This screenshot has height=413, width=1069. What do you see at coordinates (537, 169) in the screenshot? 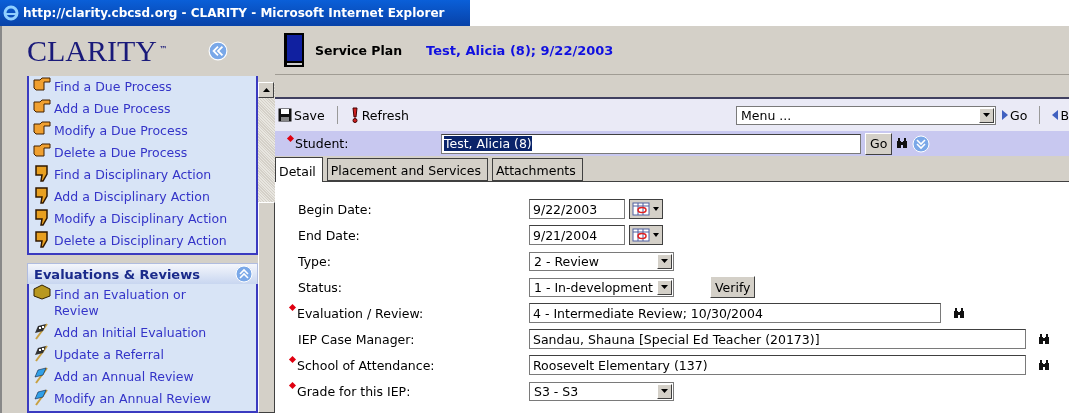
I see `tab: Attachments` at bounding box center [537, 169].